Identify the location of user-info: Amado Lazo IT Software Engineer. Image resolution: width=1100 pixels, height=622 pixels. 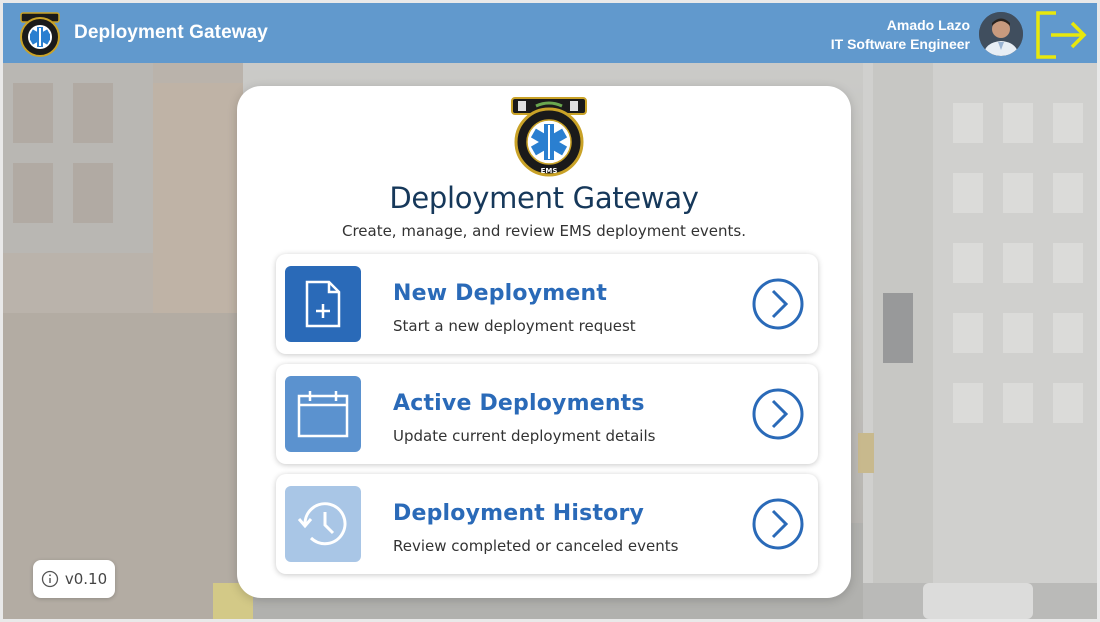
(900, 35).